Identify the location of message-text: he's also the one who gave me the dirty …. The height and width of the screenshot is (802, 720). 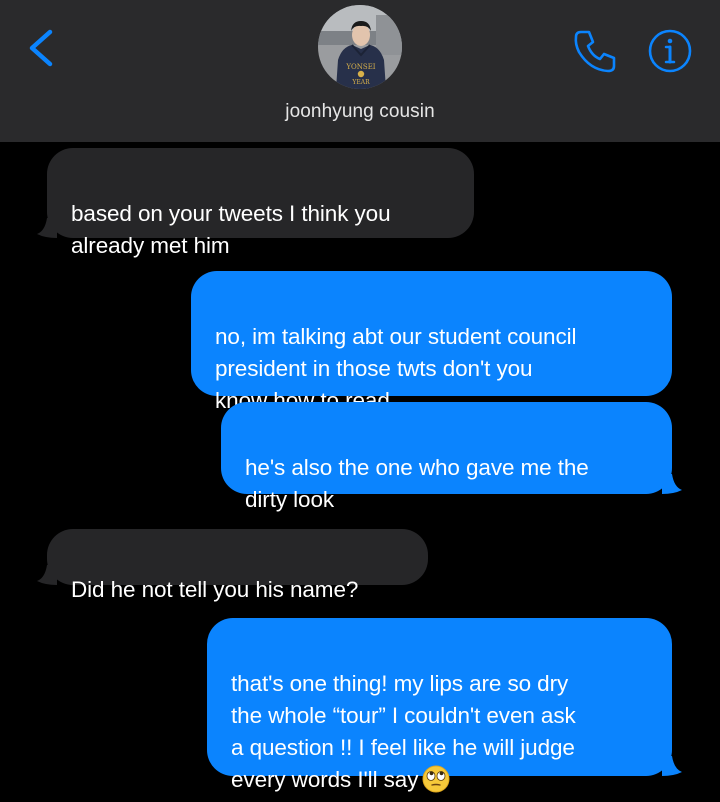
(417, 483).